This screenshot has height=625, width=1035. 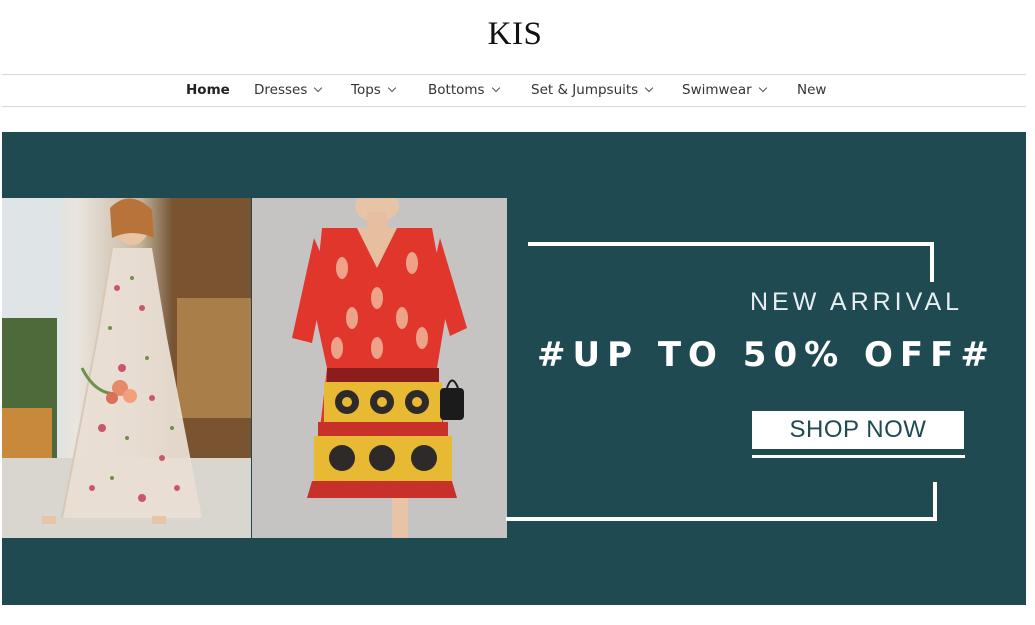 I want to click on shop-now-button: SHOP NOW, so click(x=858, y=430).